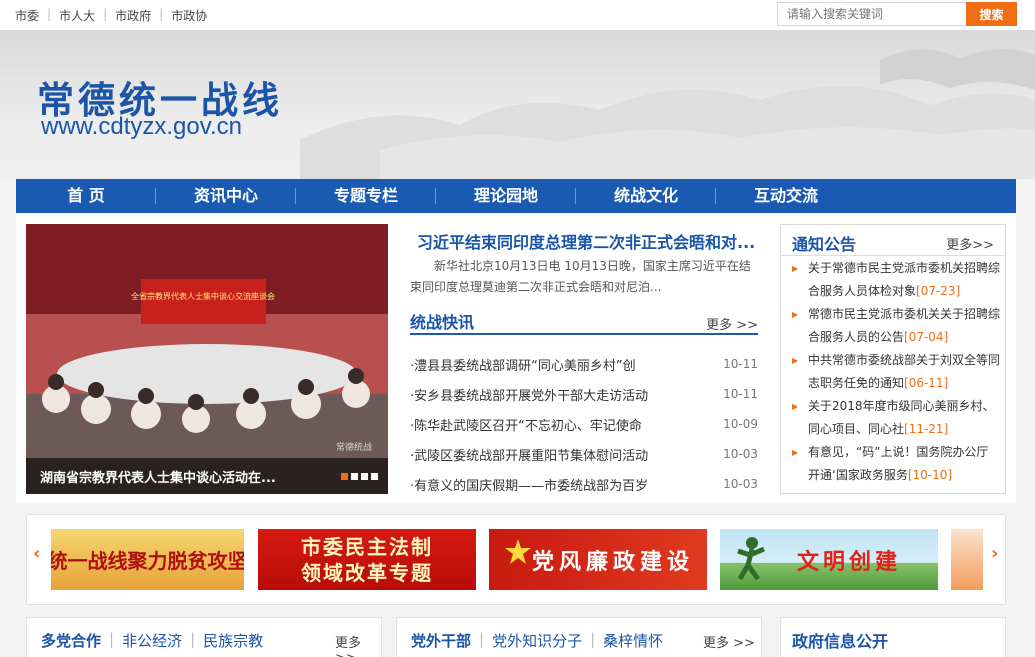 This screenshot has width=1035, height=657. What do you see at coordinates (598, 559) in the screenshot?
I see `special-banner-integrity: 党风廉政建设` at bounding box center [598, 559].